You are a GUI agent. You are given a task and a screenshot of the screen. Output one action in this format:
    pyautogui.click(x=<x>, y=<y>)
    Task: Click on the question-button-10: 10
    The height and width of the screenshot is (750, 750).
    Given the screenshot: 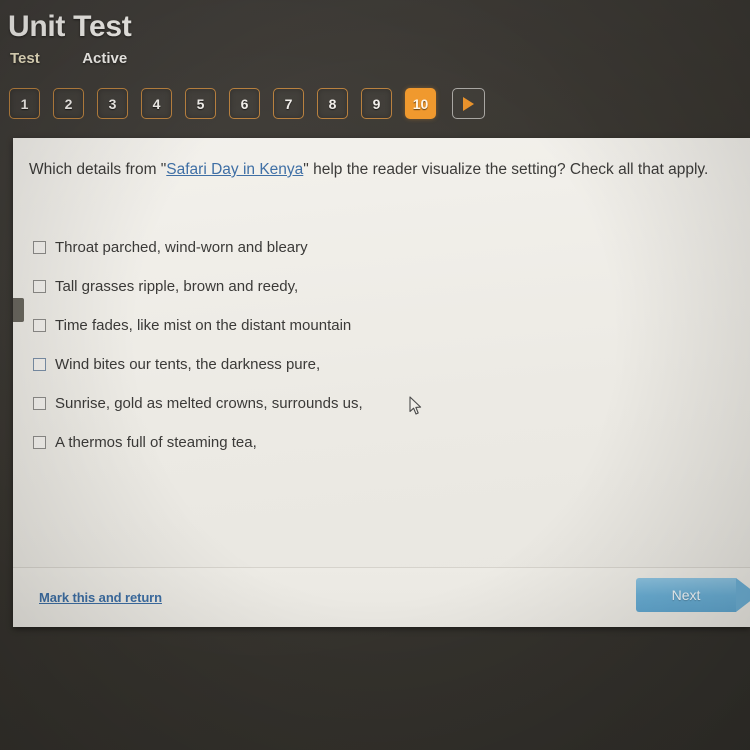 What is the action you would take?
    pyautogui.click(x=420, y=103)
    